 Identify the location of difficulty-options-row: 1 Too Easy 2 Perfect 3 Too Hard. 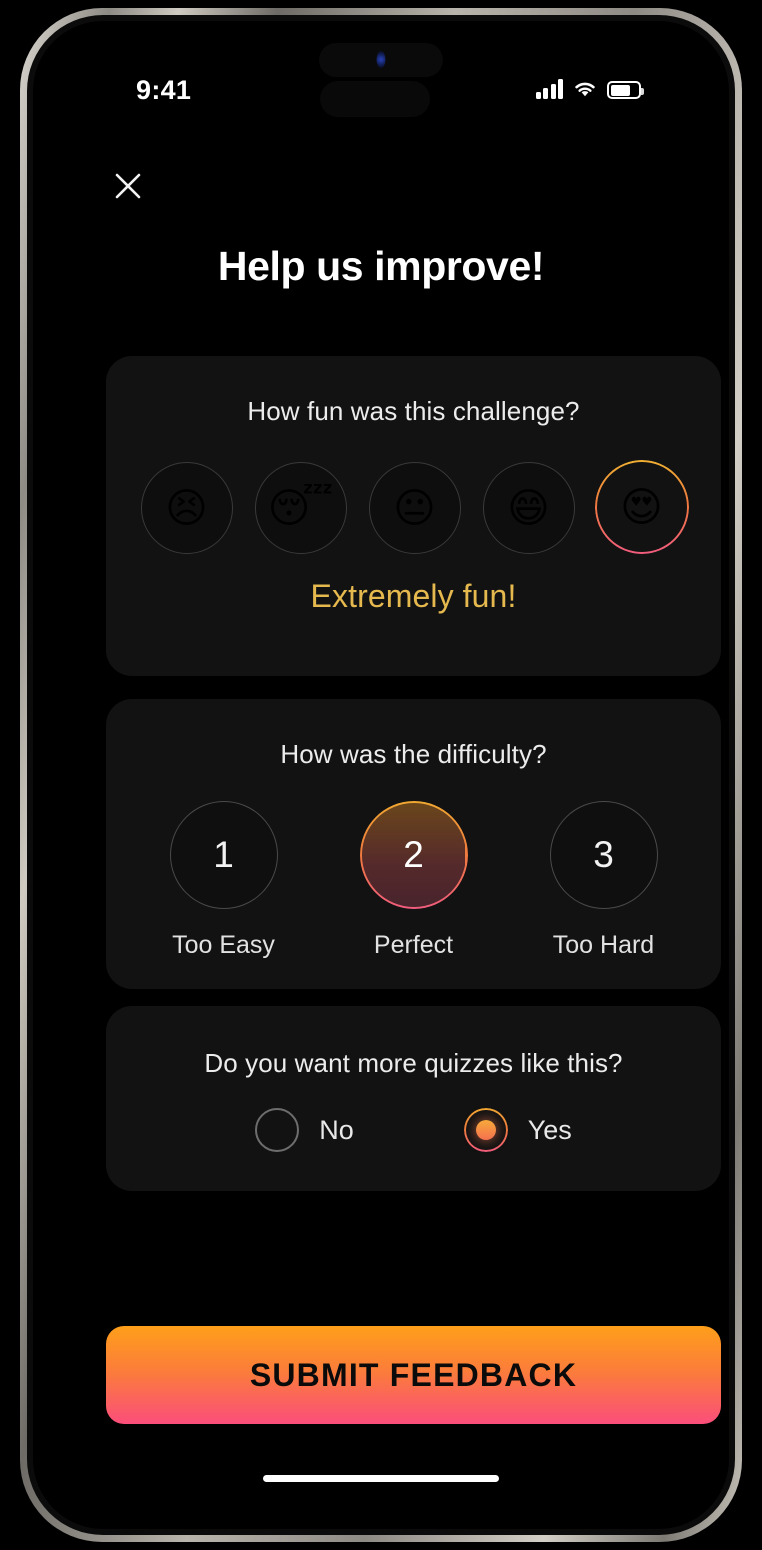
(413, 865).